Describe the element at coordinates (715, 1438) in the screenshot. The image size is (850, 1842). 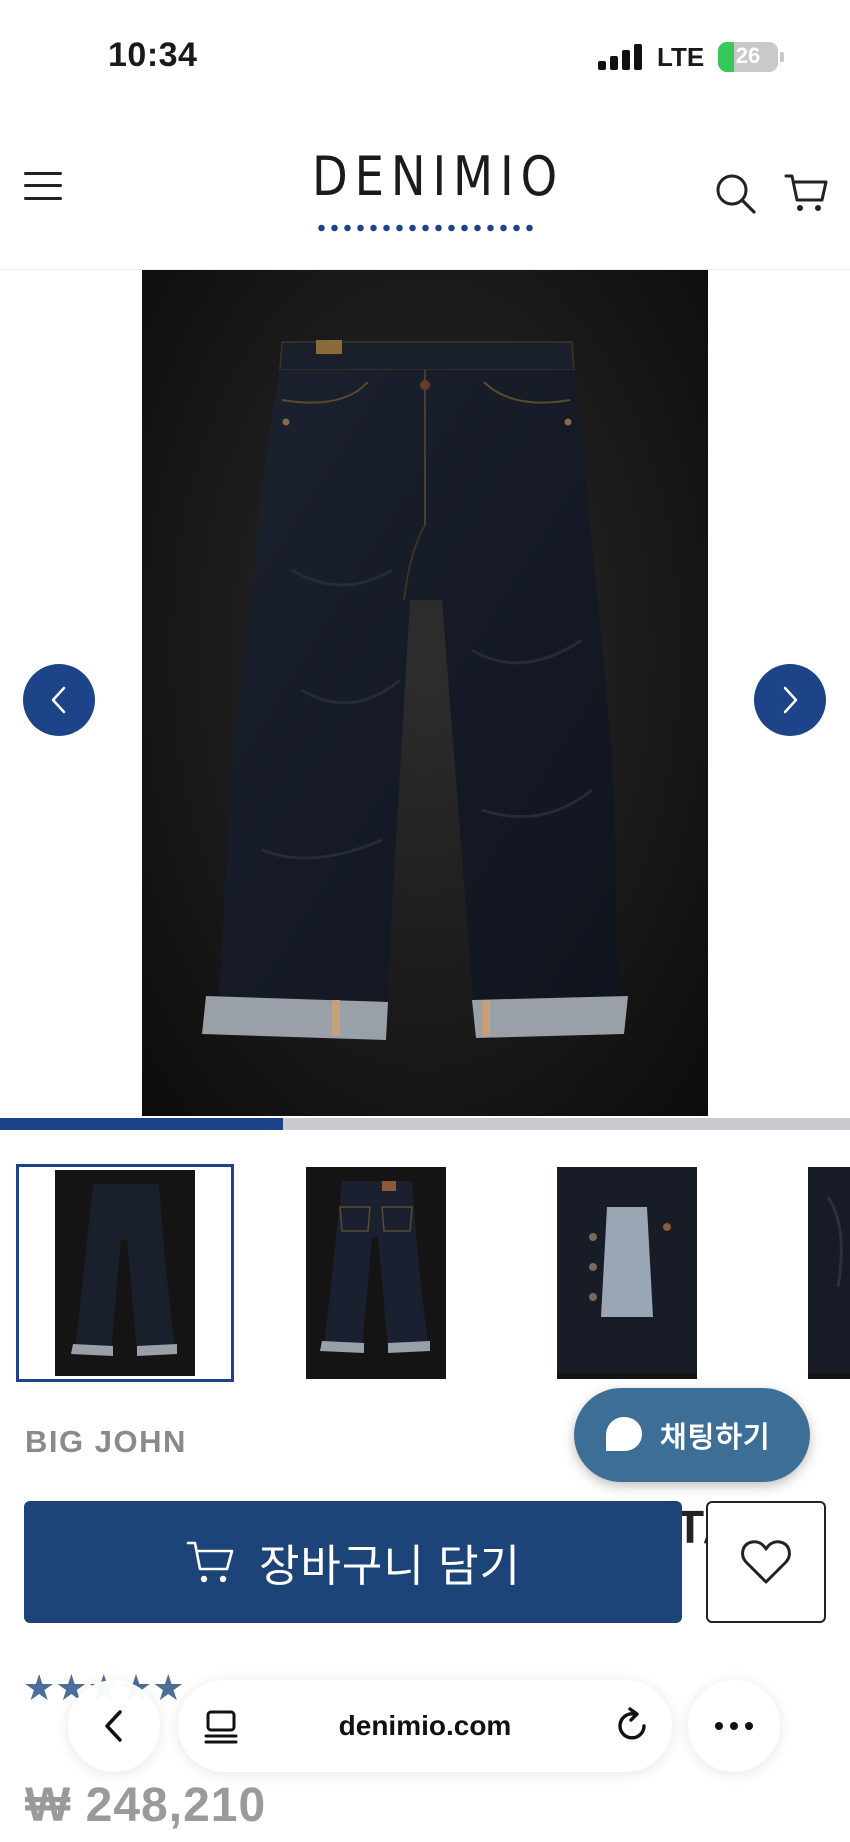
I see `chat-label: 채팅하기` at that location.